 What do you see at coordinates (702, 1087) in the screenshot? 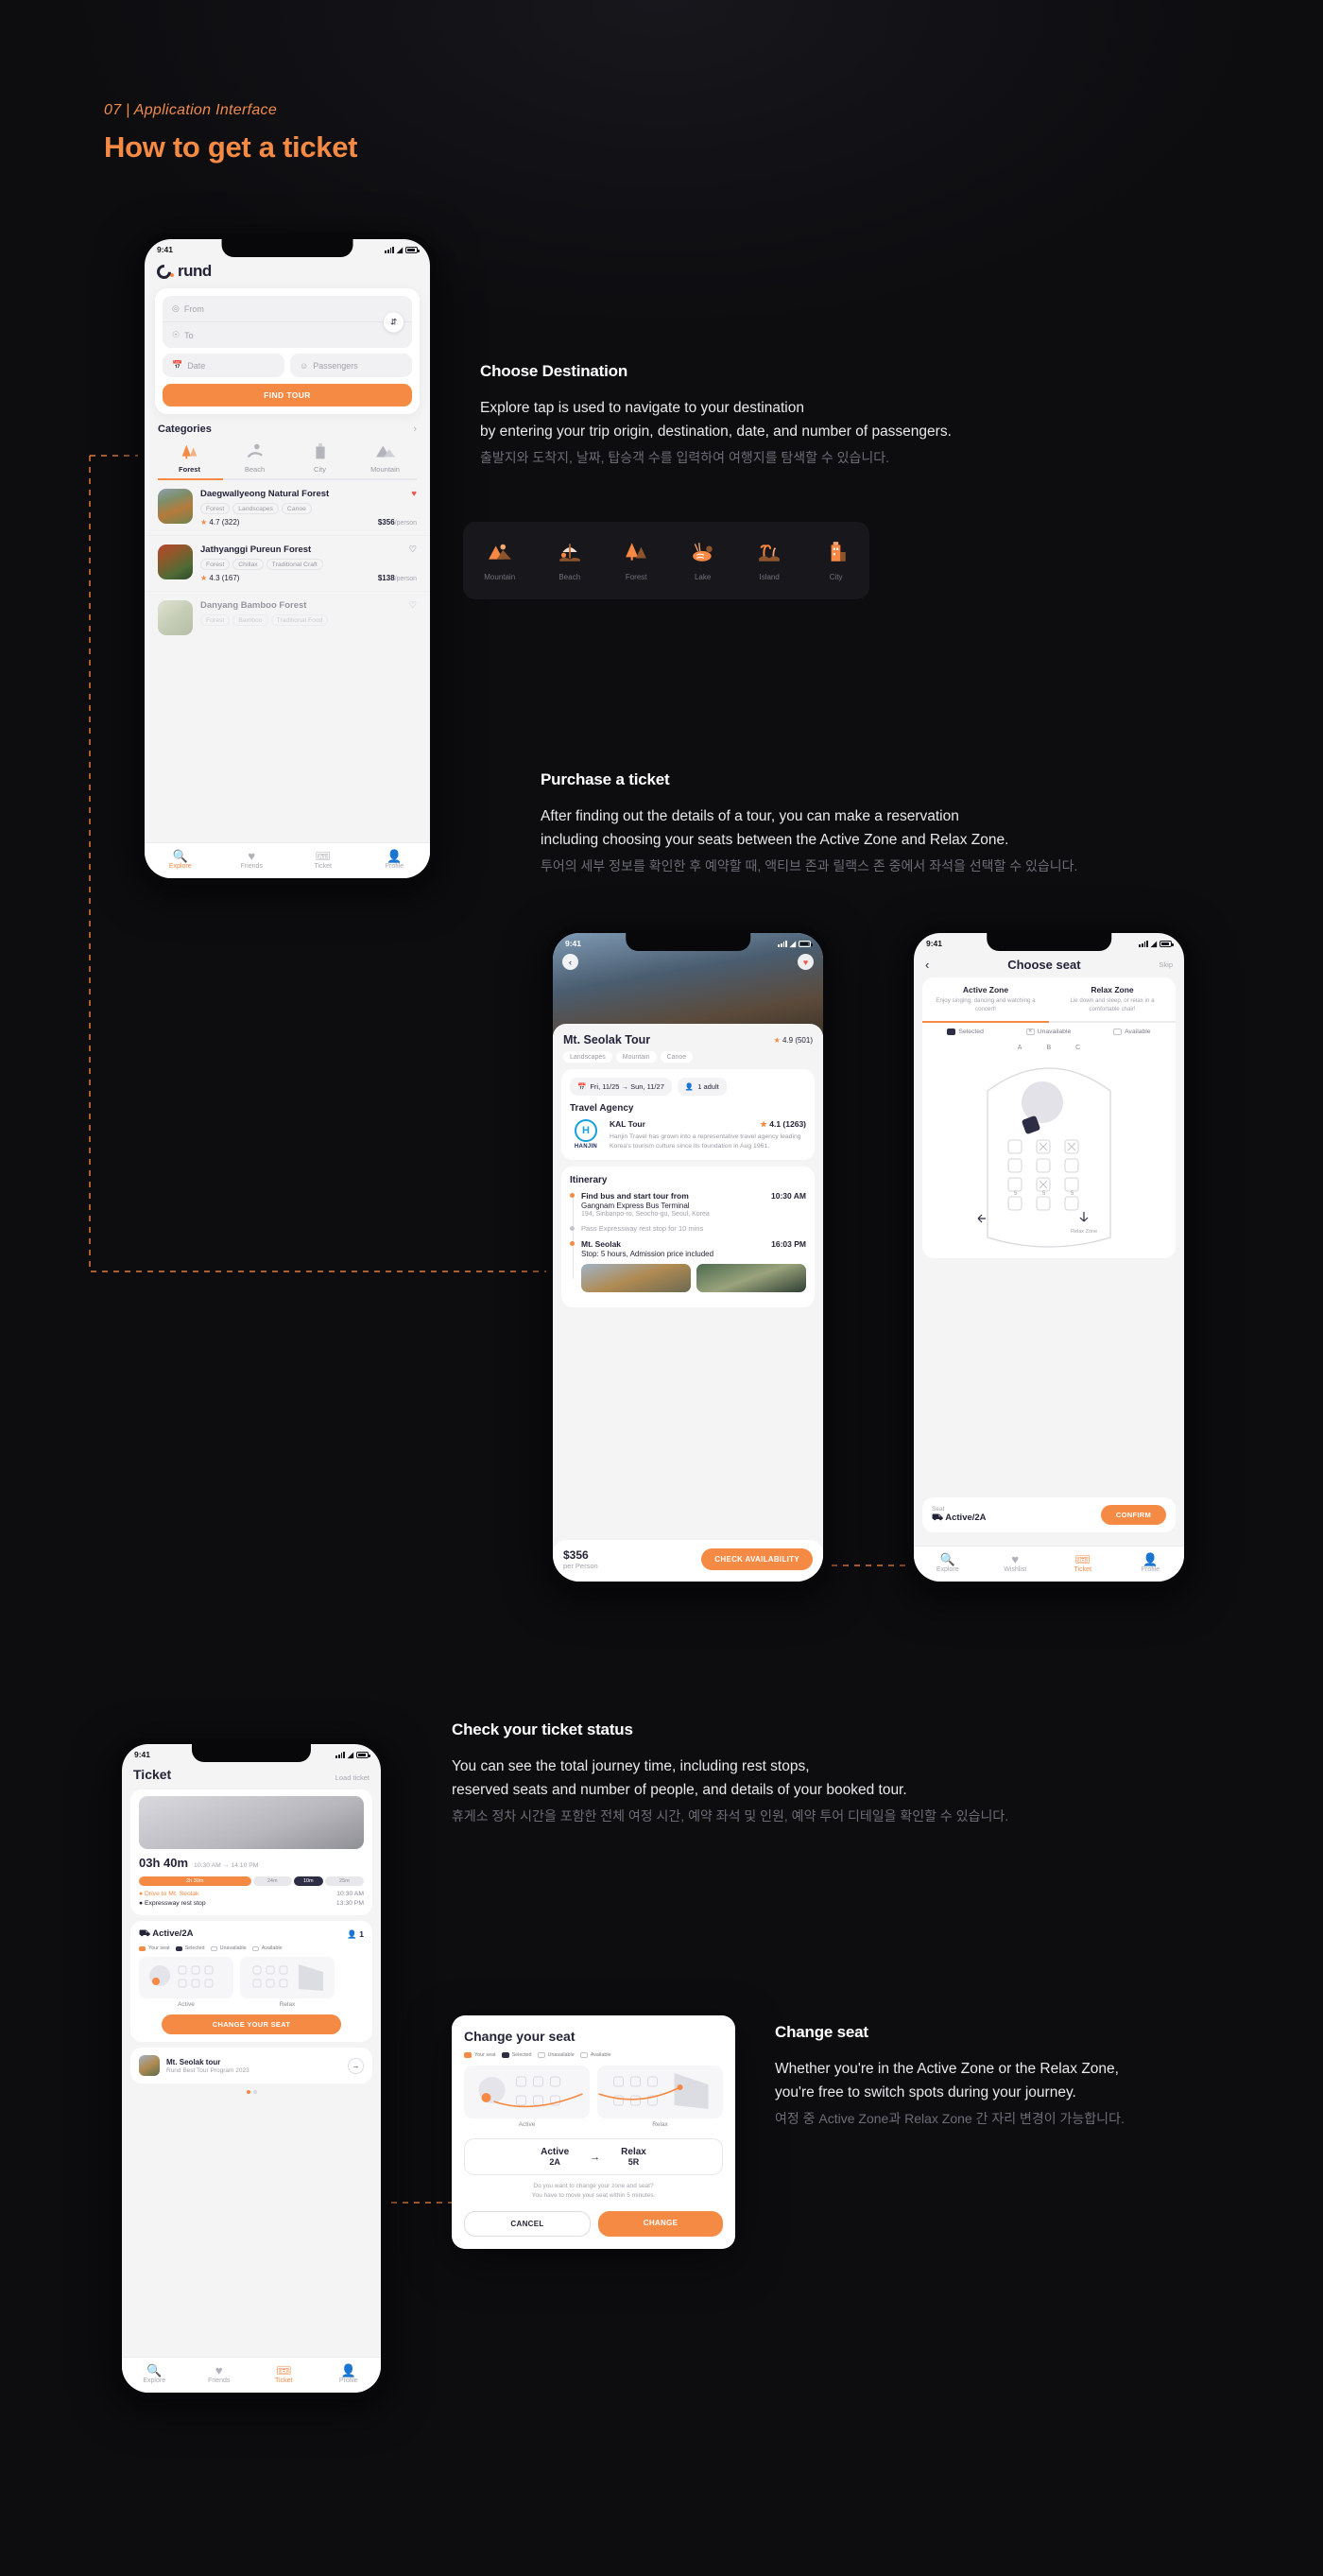
I see `passengers-chip: 👤 1 adult` at bounding box center [702, 1087].